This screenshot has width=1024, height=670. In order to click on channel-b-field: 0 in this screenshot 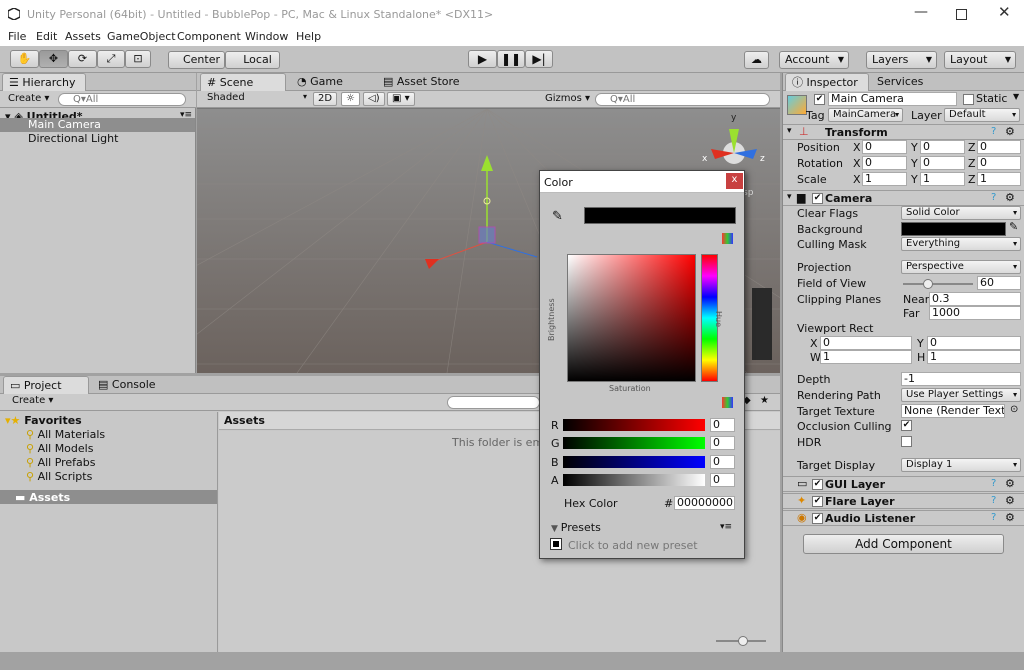, I will do `click(722, 462)`.